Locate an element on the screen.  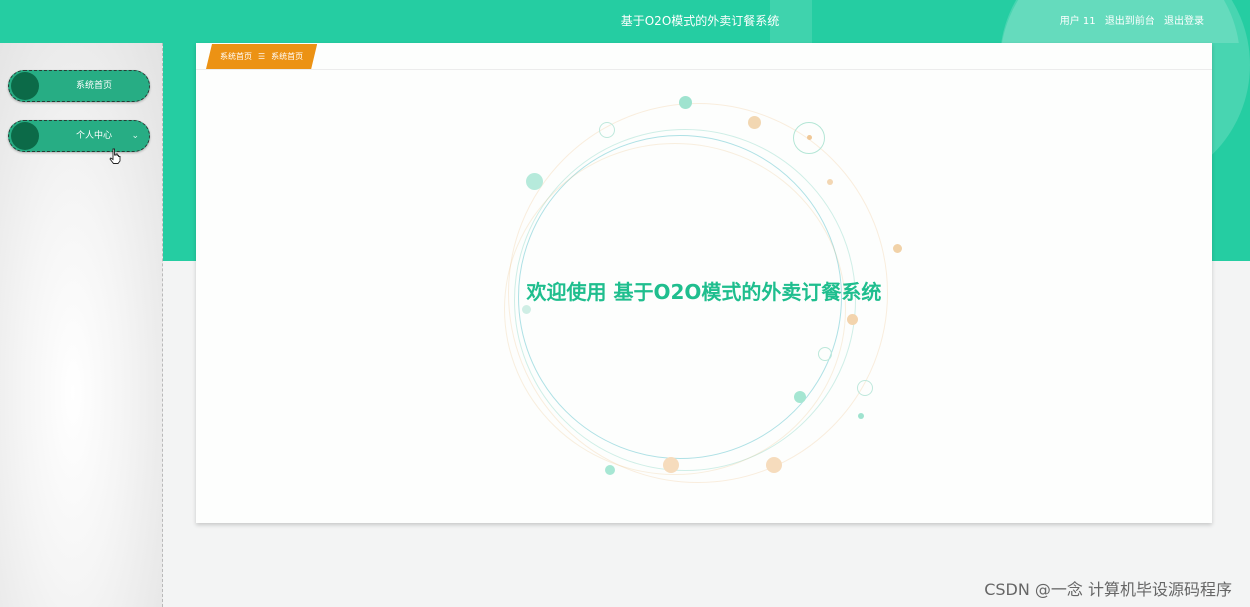
sidebar-item-home: 系统首页 is located at coordinates (79, 86).